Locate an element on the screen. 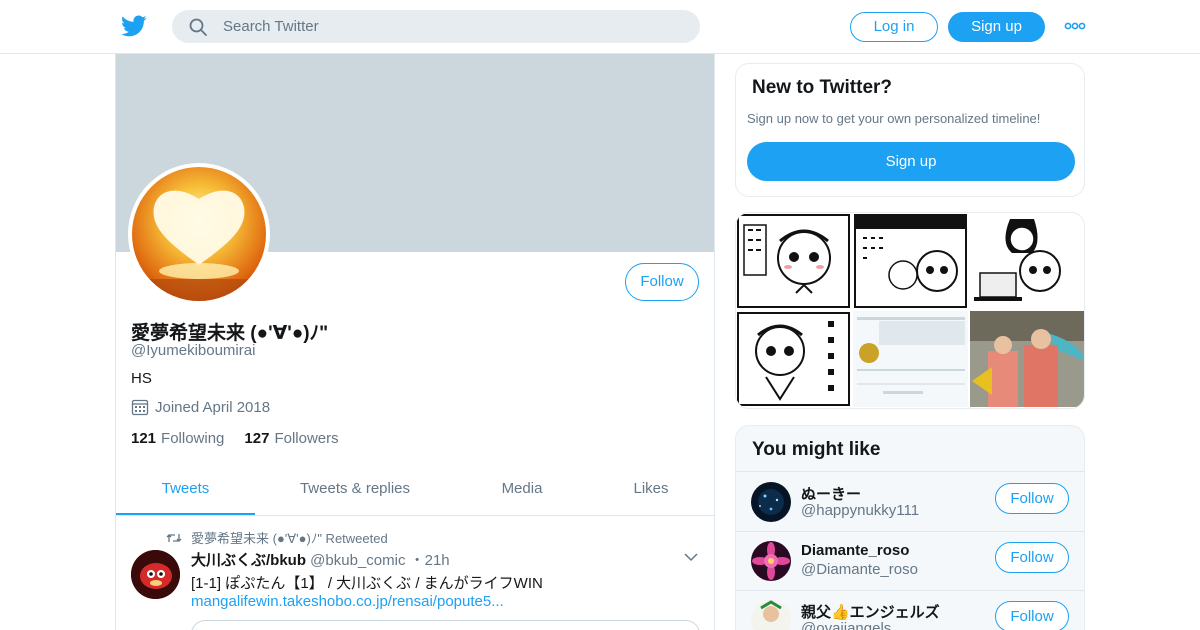 The width and height of the screenshot is (1200, 630). search-input: Search Twitter is located at coordinates (436, 26).